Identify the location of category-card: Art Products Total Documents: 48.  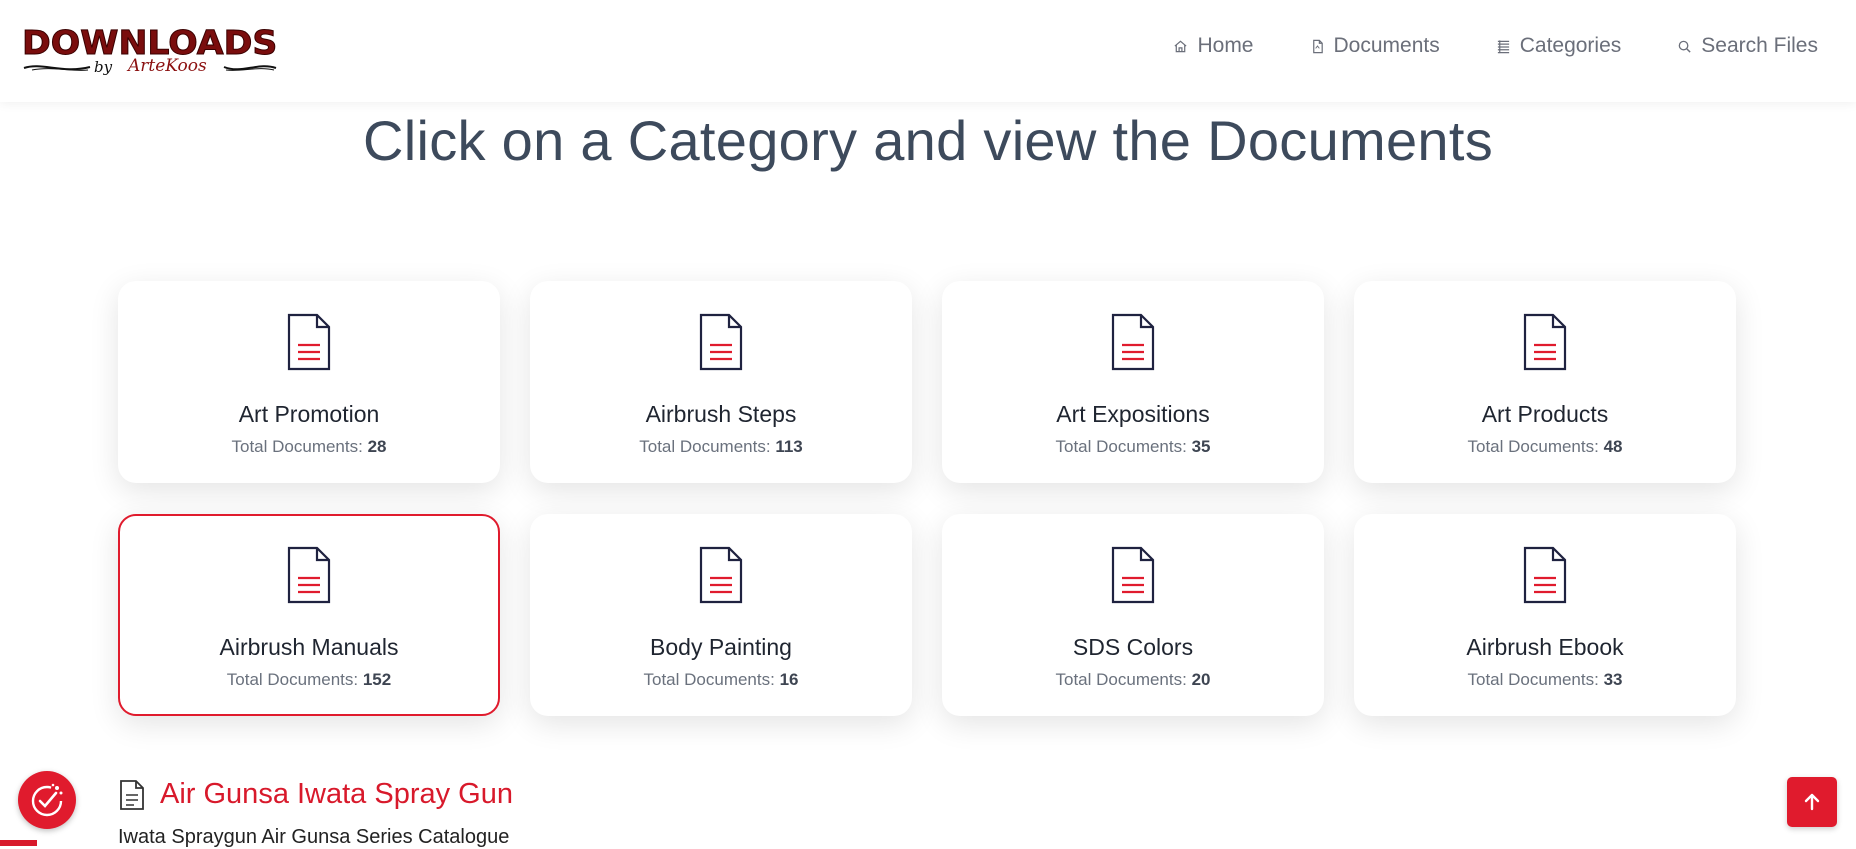
(1545, 382).